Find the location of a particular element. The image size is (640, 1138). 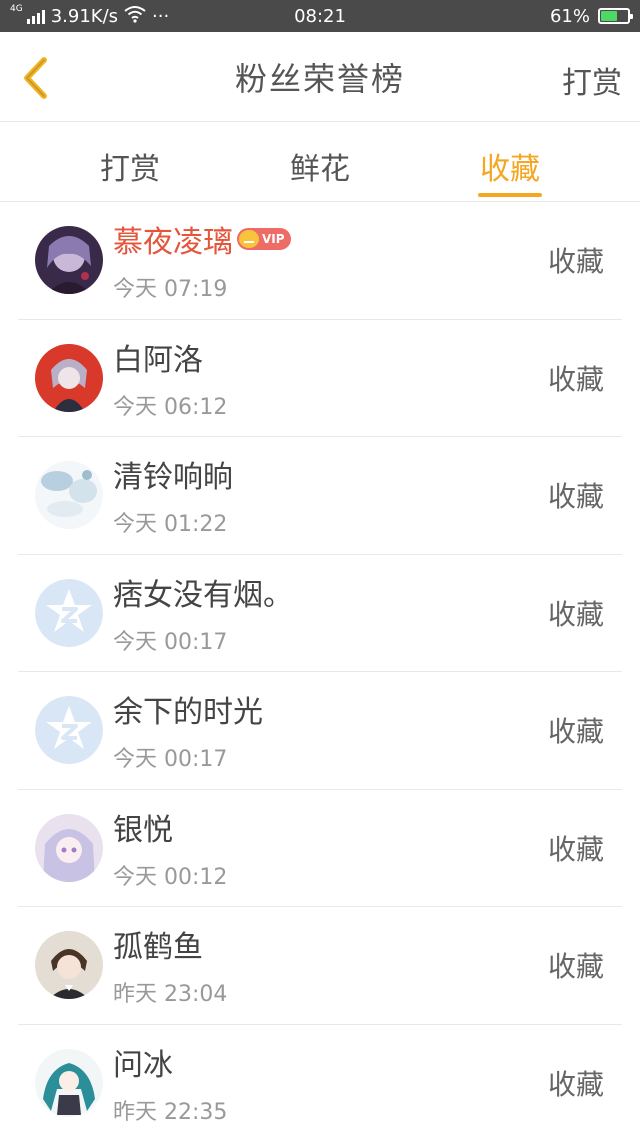

name-line: 余下的时光 is located at coordinates (330, 709).